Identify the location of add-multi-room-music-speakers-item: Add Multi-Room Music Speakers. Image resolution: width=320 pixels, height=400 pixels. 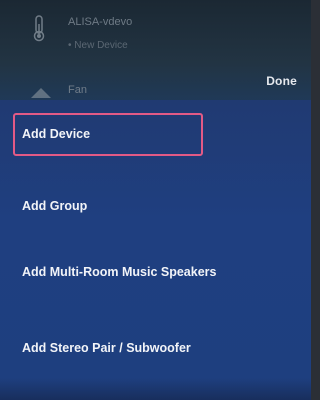
(155, 273).